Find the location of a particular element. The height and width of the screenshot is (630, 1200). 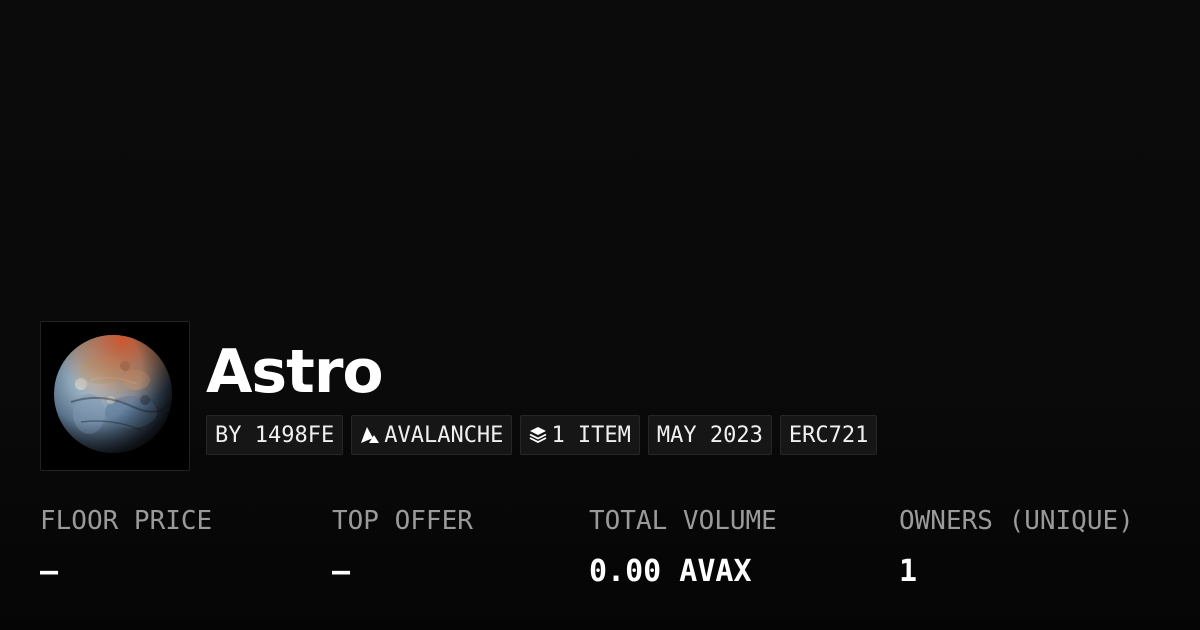

stat-value: 1 is located at coordinates (908, 571).